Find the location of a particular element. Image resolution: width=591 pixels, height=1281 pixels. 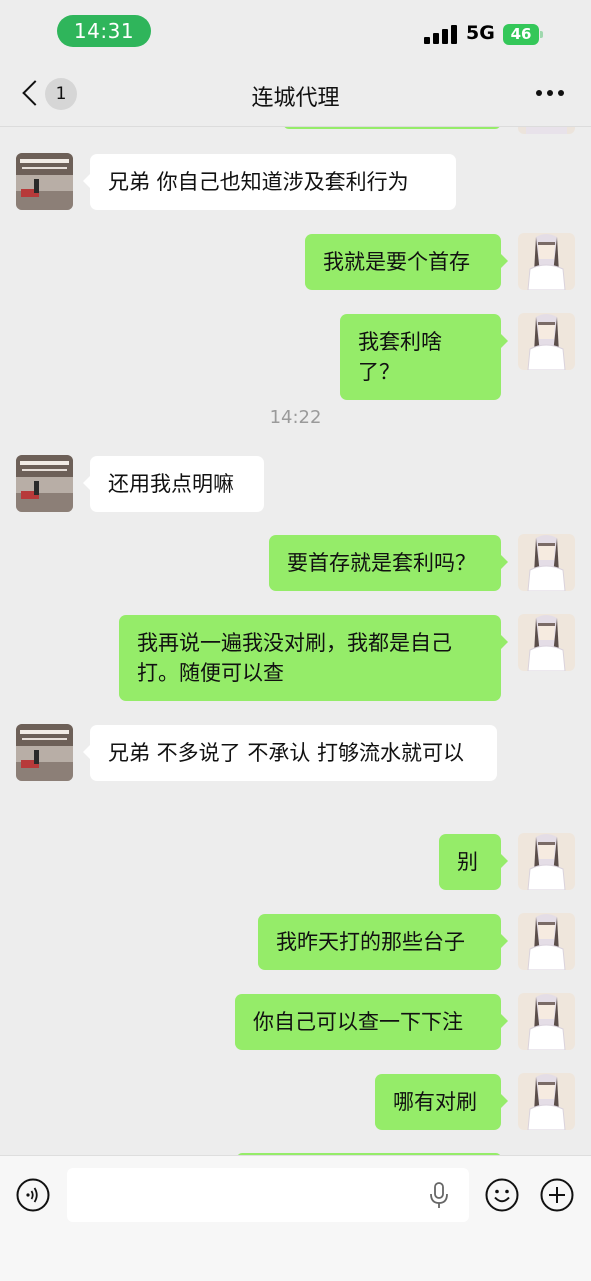

mic-icon is located at coordinates (439, 1196).